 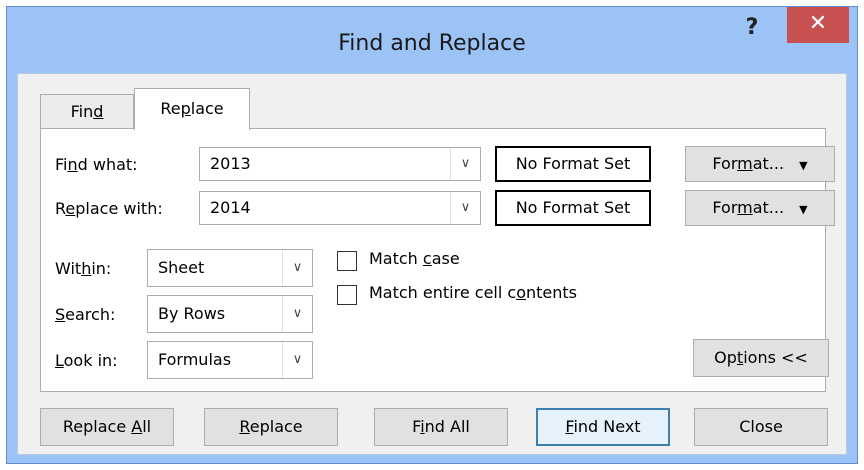 What do you see at coordinates (573, 164) in the screenshot?
I see `find-format-preview: No Format Set` at bounding box center [573, 164].